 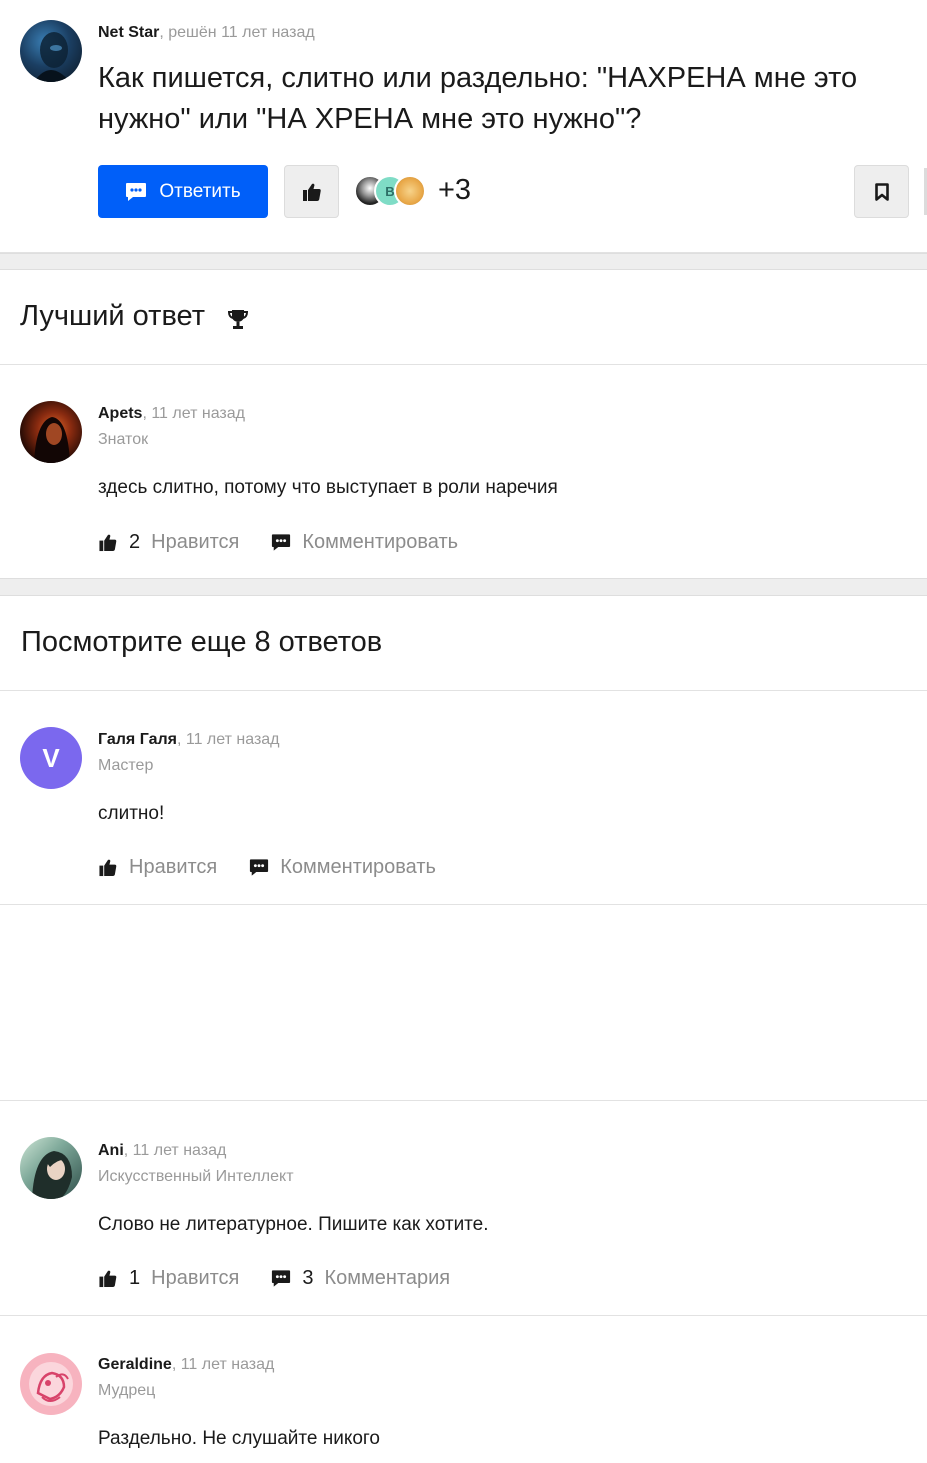 What do you see at coordinates (196, 1176) in the screenshot?
I see `answer-author-rank: Искусственный Интеллект` at bounding box center [196, 1176].